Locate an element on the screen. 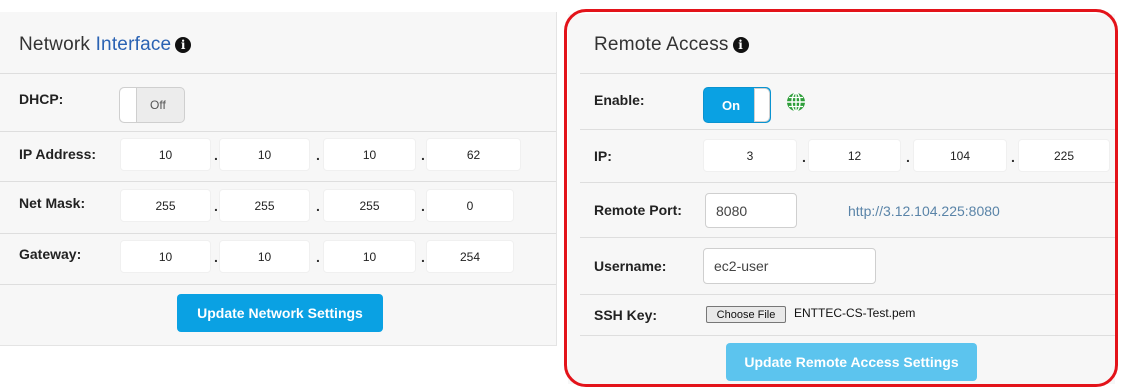  title-word-network: Network is located at coordinates (55, 44).